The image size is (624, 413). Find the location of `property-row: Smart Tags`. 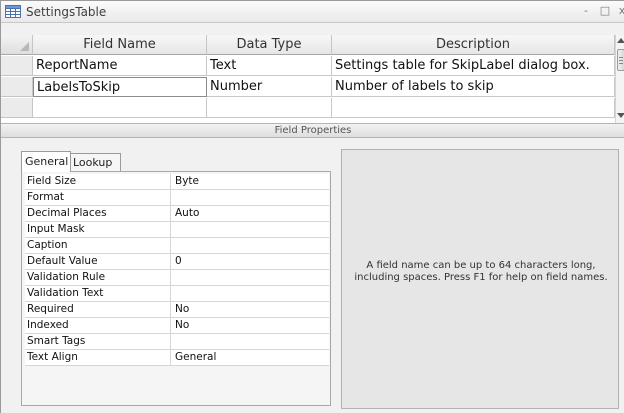

property-row: Smart Tags is located at coordinates (177, 342).